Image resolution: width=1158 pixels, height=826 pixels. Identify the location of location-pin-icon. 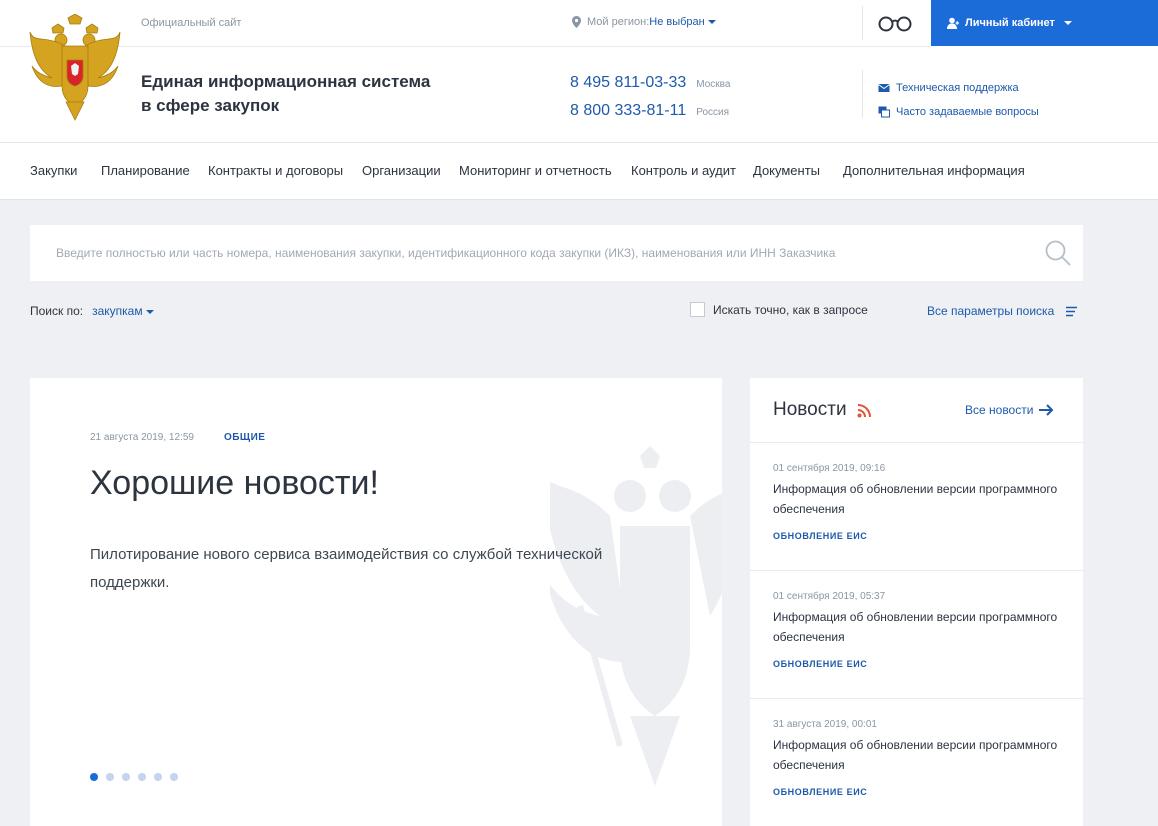
(576, 22).